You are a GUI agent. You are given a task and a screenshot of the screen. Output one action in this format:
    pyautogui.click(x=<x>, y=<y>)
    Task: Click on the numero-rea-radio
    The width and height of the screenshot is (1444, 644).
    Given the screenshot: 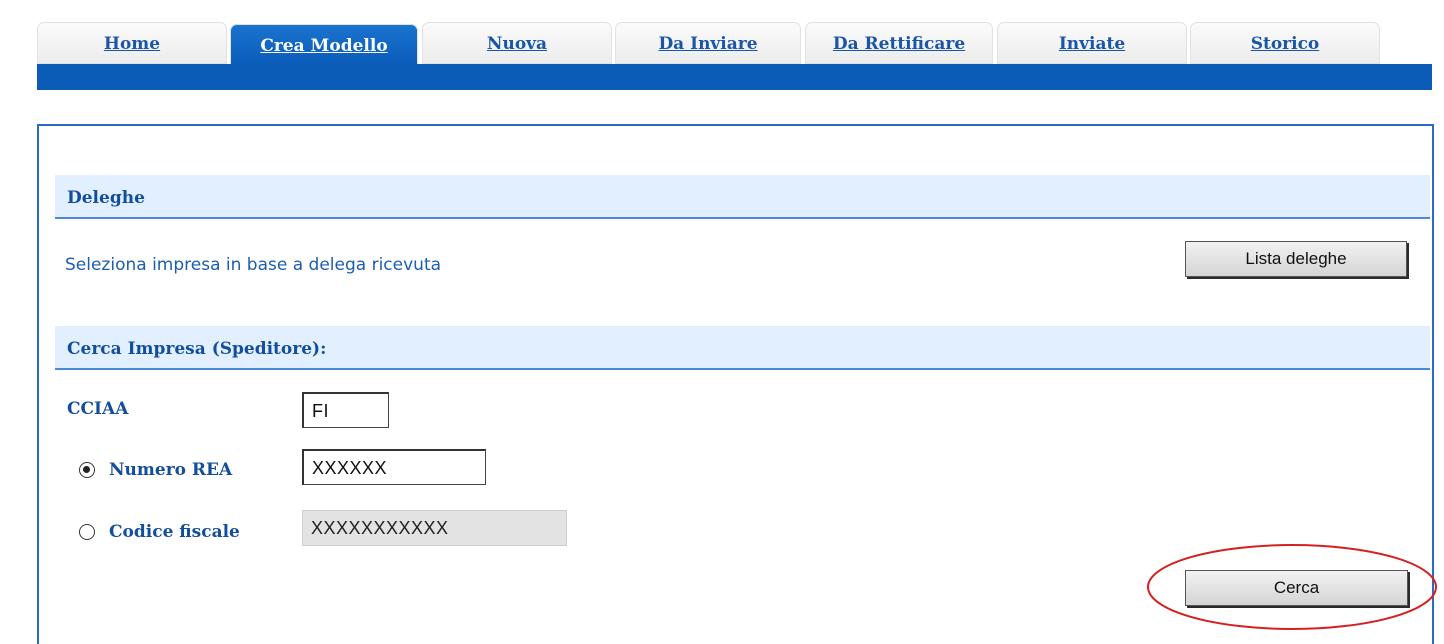 What is the action you would take?
    pyautogui.click(x=87, y=470)
    